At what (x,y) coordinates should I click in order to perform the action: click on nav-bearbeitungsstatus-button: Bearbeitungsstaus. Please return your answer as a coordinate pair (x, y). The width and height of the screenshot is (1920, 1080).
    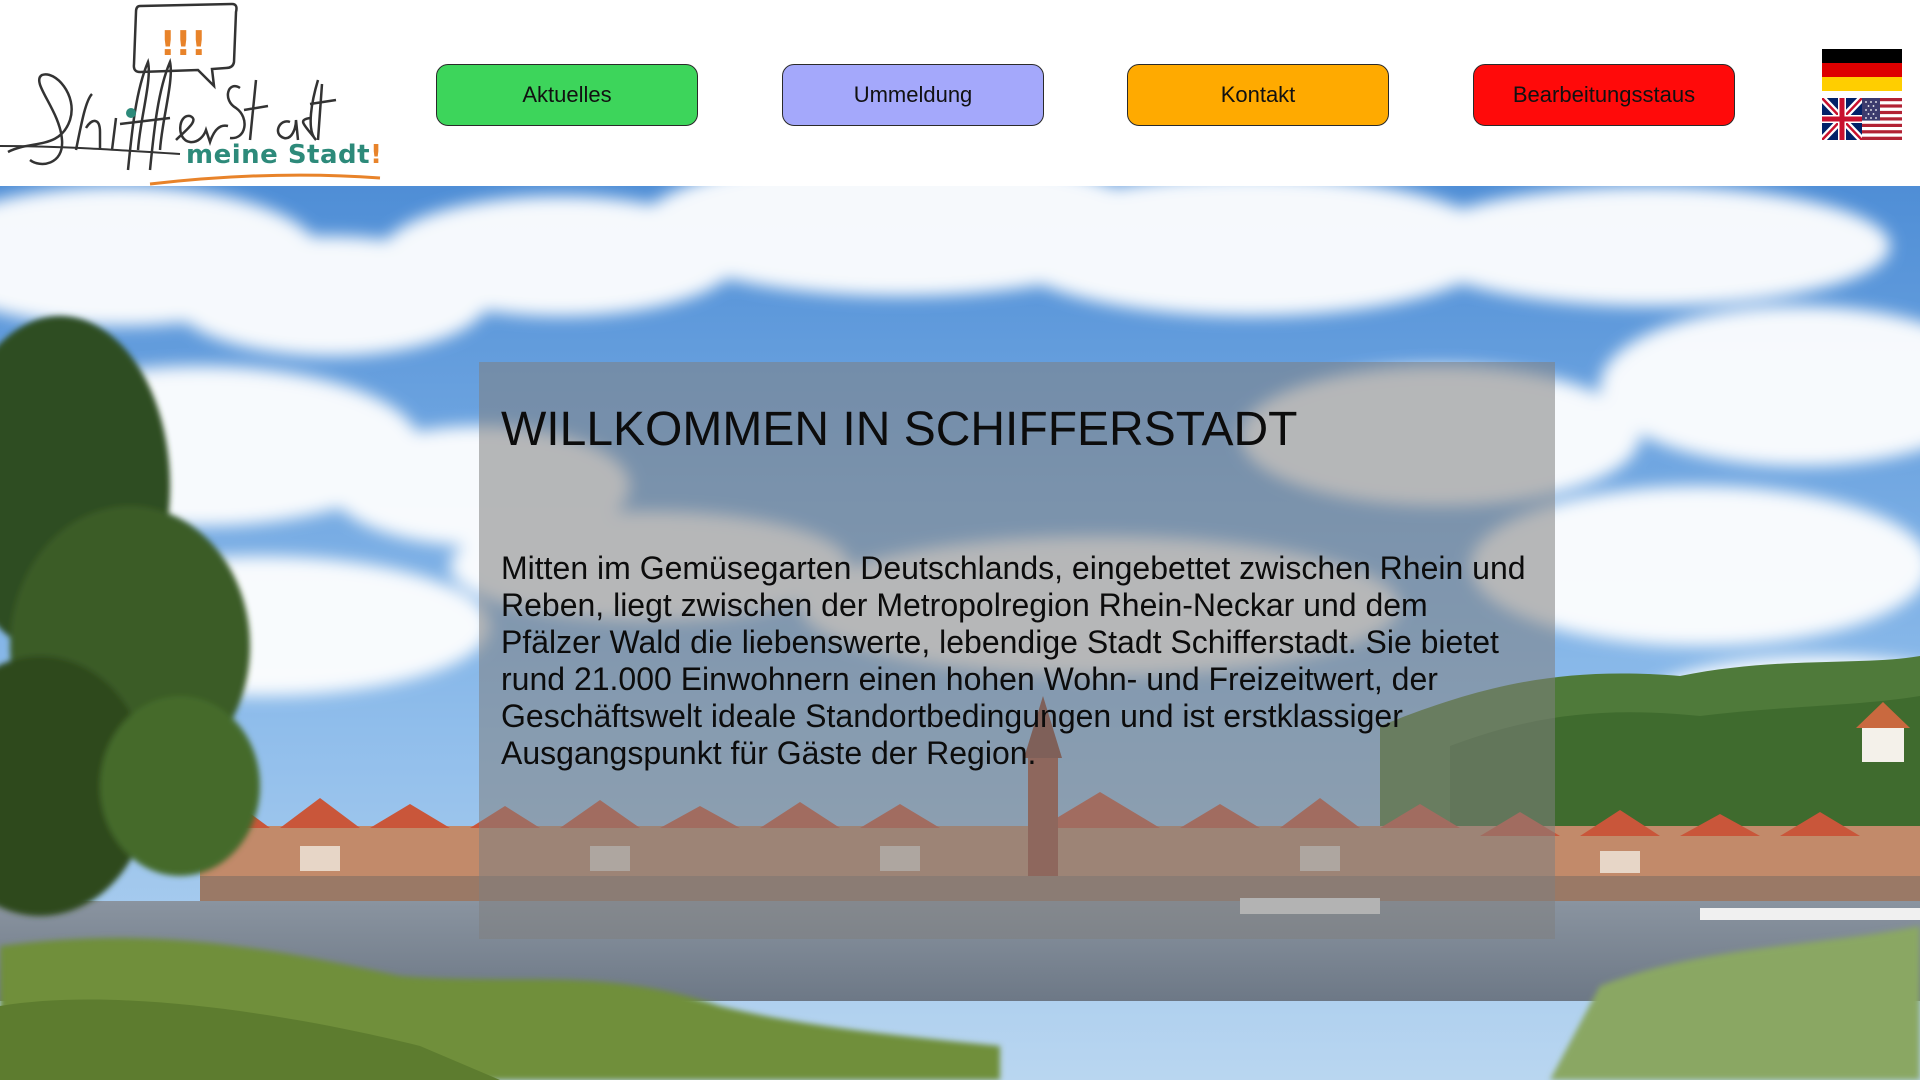
    Looking at the image, I should click on (1604, 95).